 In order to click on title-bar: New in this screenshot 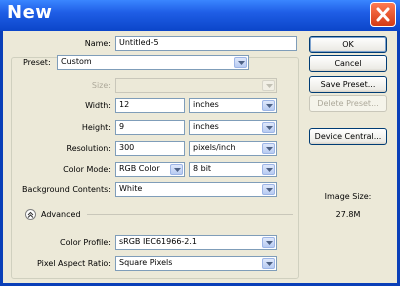, I will do `click(200, 15)`.